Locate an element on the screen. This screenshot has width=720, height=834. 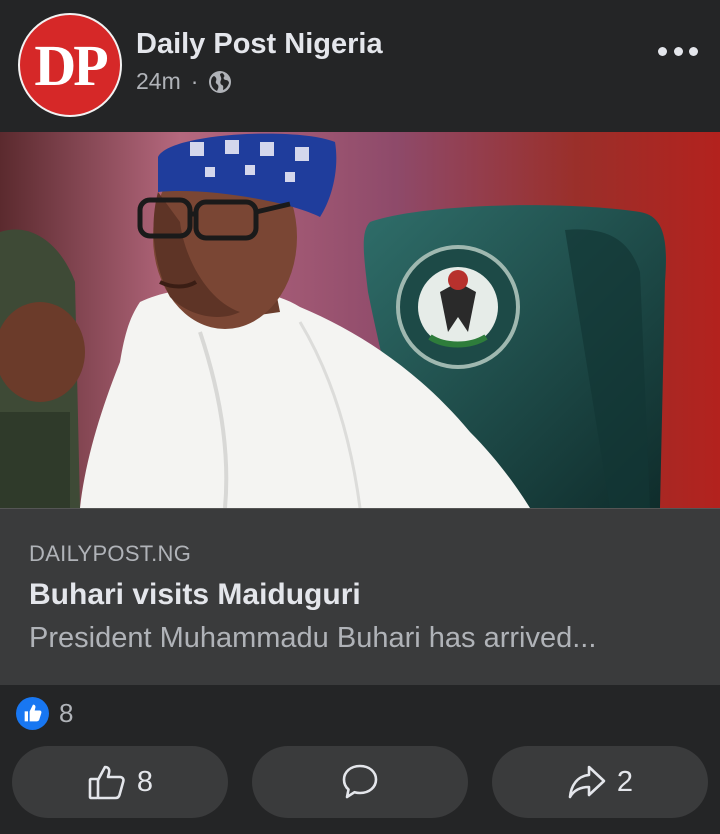
comment-button is located at coordinates (360, 782).